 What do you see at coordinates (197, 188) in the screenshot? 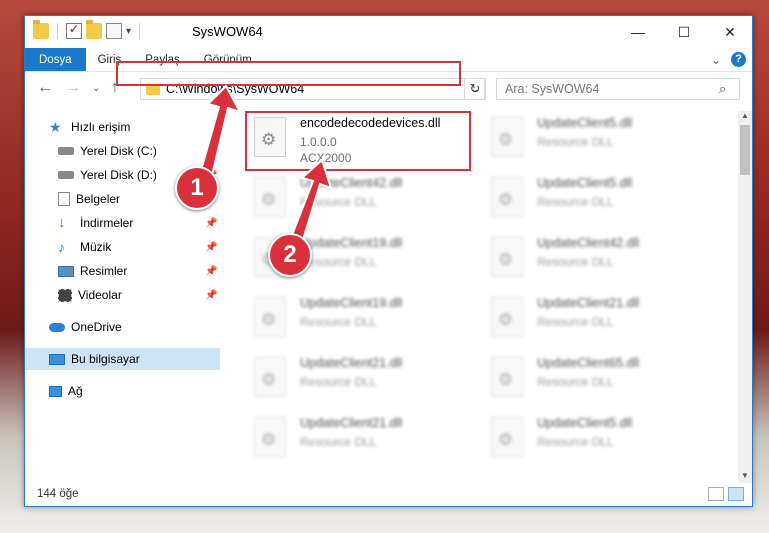
I see `callout-badge-1: 1` at bounding box center [197, 188].